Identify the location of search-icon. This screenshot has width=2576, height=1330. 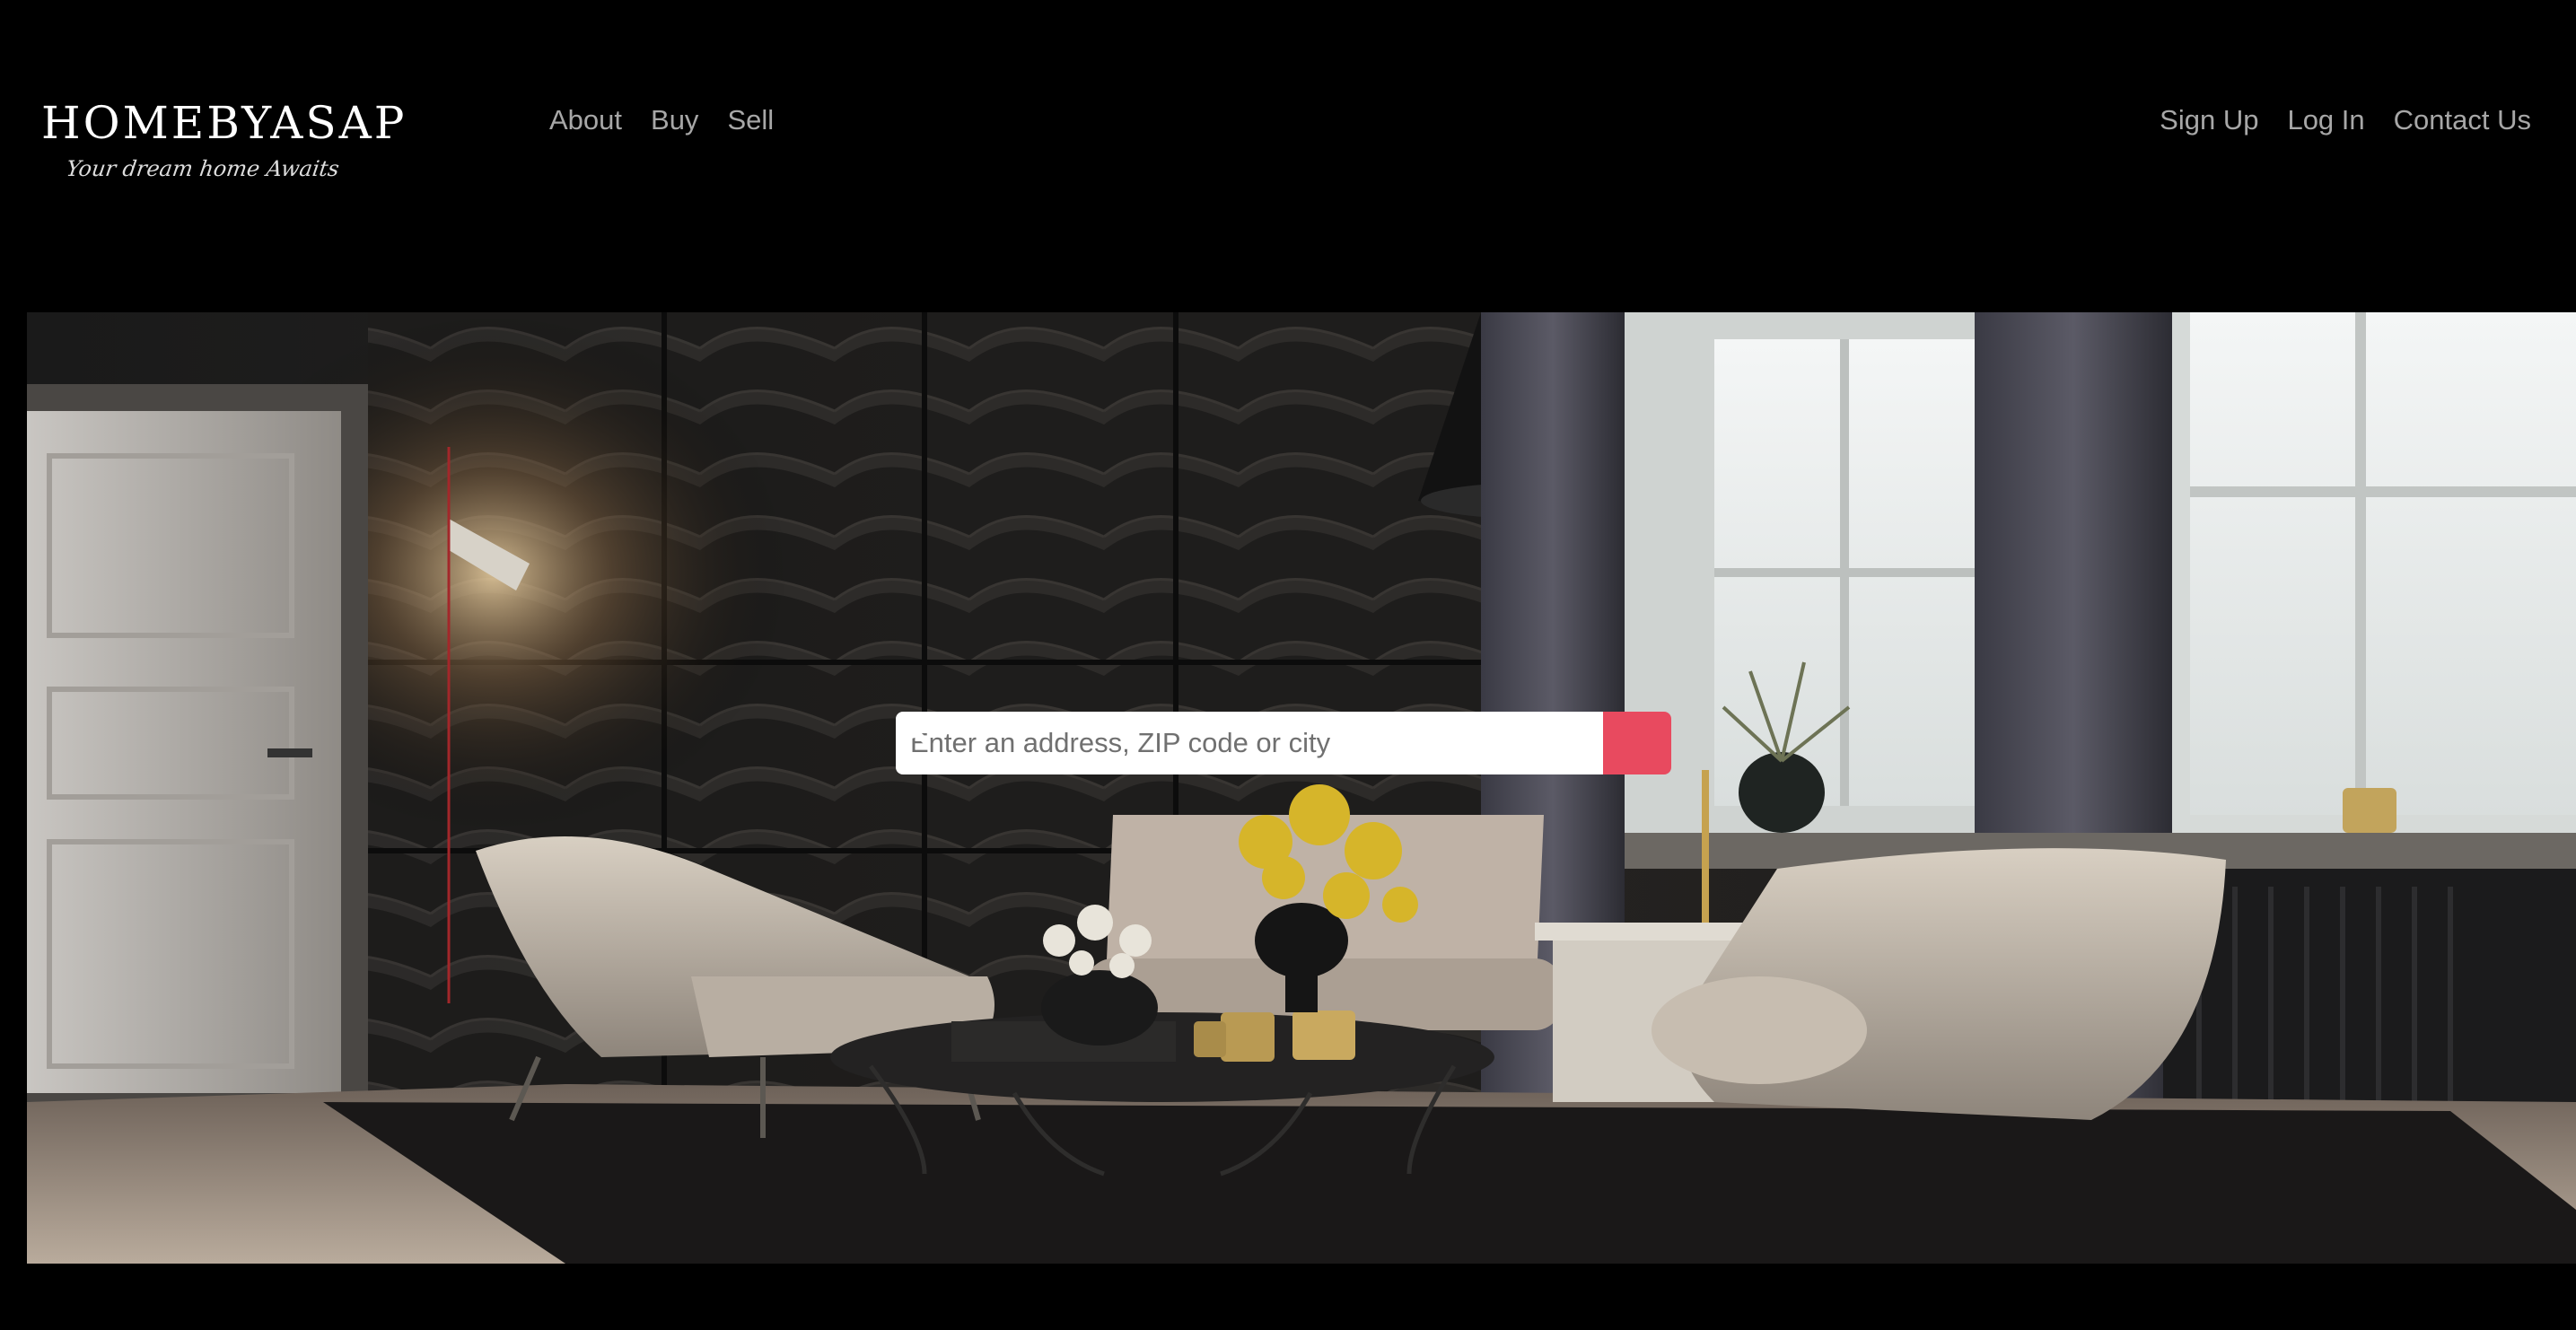
(914, 730).